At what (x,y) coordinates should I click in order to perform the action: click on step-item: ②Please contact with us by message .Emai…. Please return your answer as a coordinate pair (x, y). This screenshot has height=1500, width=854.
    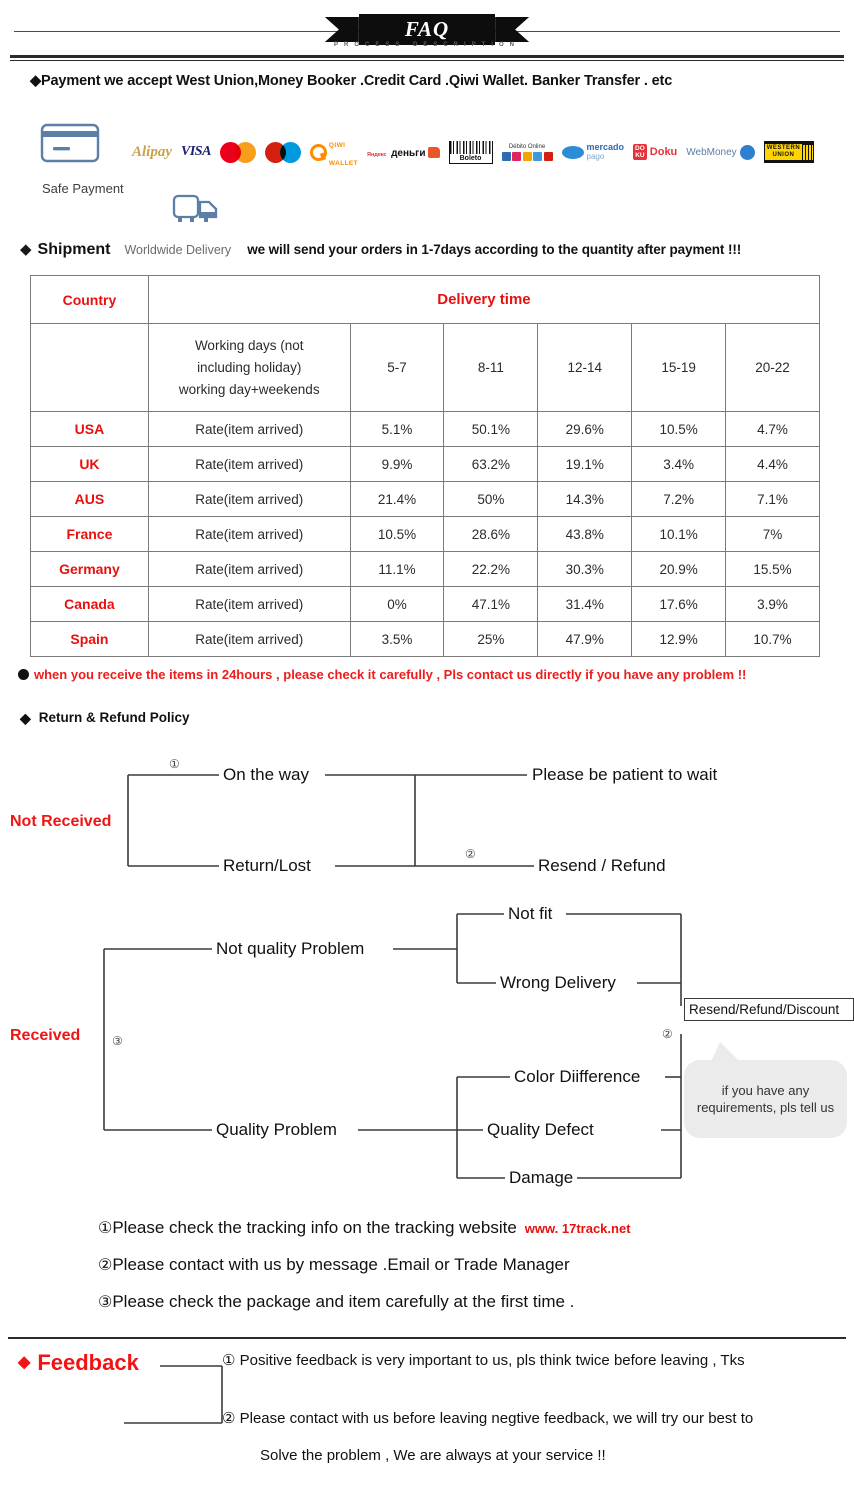
    Looking at the image, I should click on (364, 1265).